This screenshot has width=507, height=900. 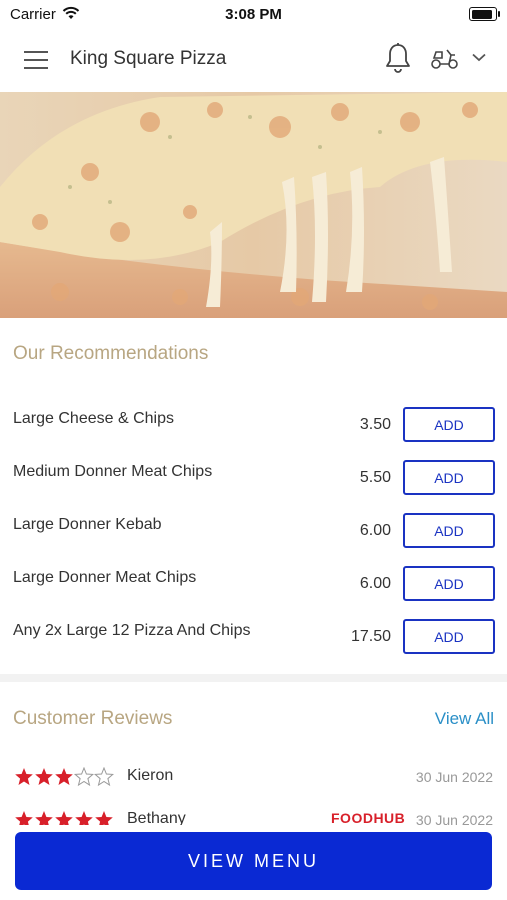 What do you see at coordinates (253, 479) in the screenshot?
I see `list-item: Medium Donner Meat Chips 5.50 ADD` at bounding box center [253, 479].